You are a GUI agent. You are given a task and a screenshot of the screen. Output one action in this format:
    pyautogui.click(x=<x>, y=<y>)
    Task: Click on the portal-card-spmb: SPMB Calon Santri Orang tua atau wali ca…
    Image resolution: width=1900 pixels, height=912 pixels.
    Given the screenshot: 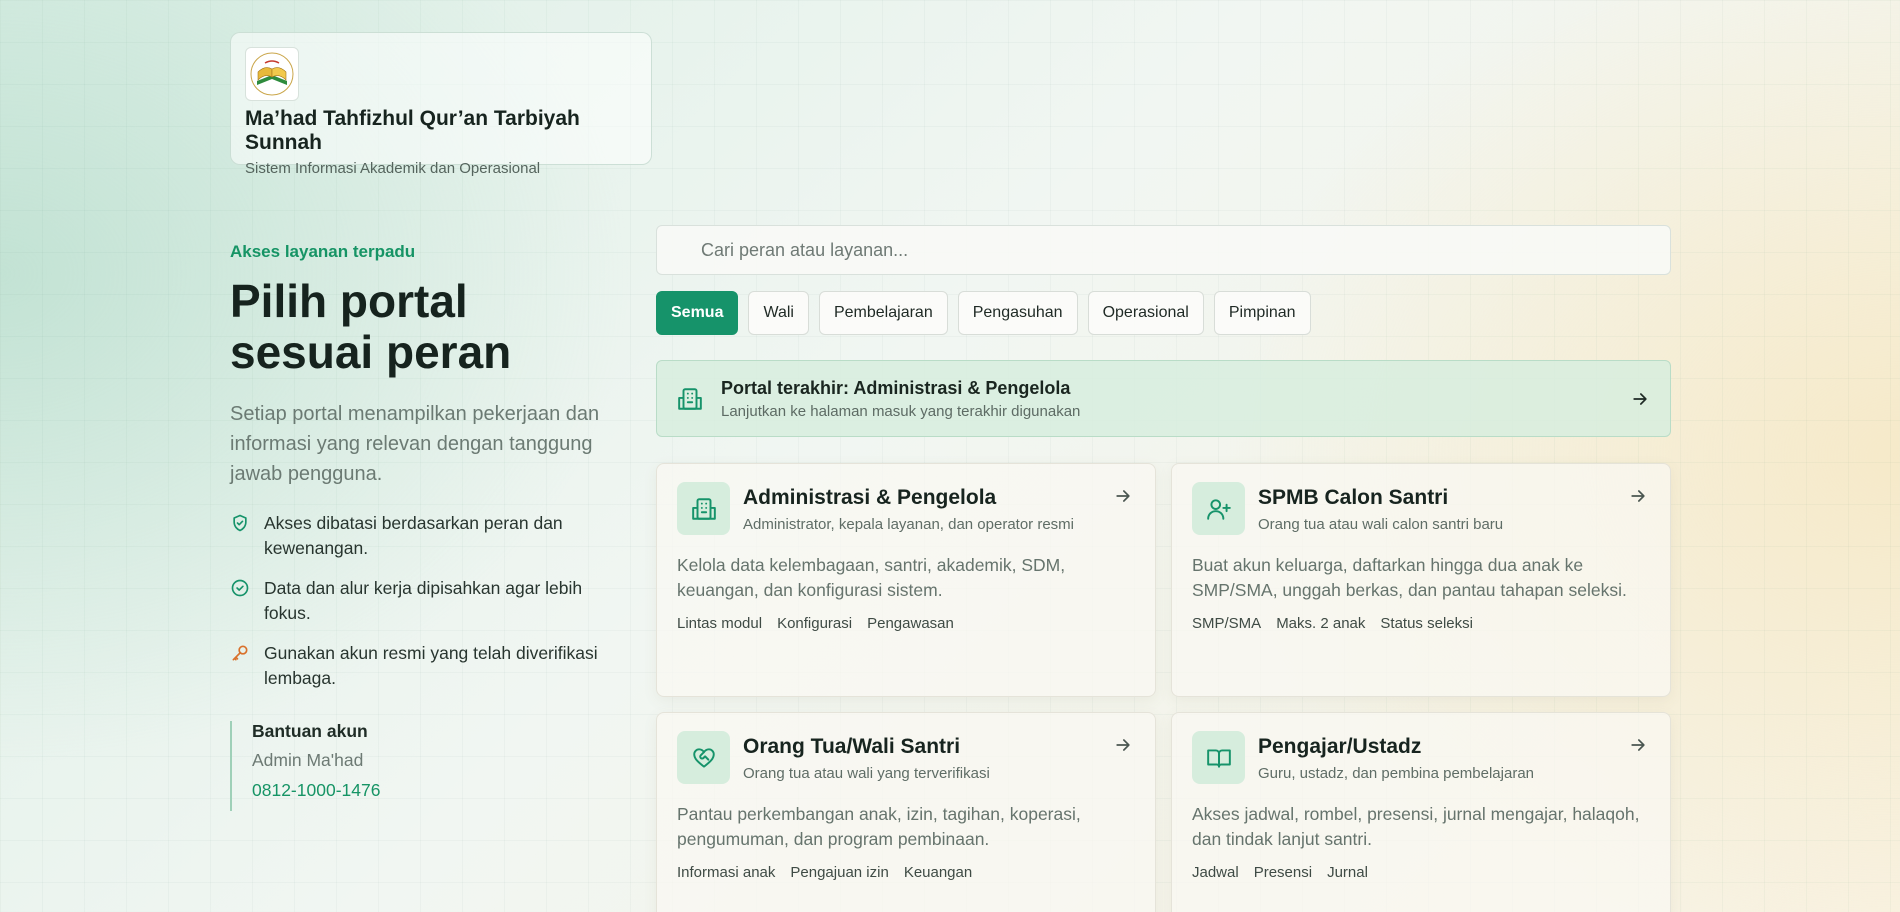 What is the action you would take?
    pyautogui.click(x=1421, y=580)
    